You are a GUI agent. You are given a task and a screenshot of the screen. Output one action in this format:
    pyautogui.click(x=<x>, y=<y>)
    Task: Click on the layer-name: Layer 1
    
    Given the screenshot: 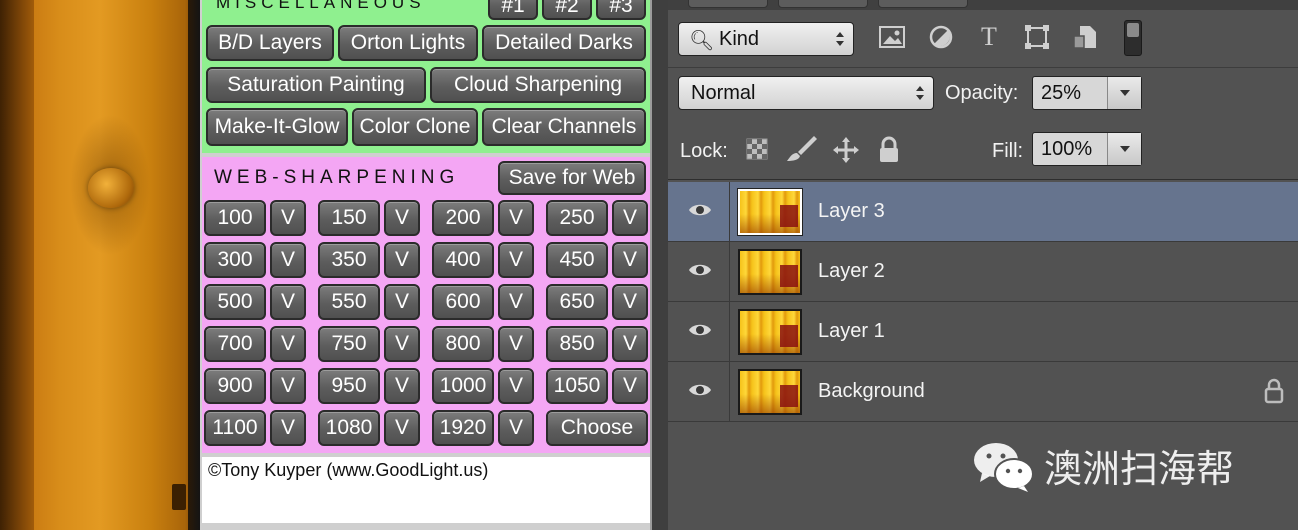 What is the action you would take?
    pyautogui.click(x=851, y=331)
    